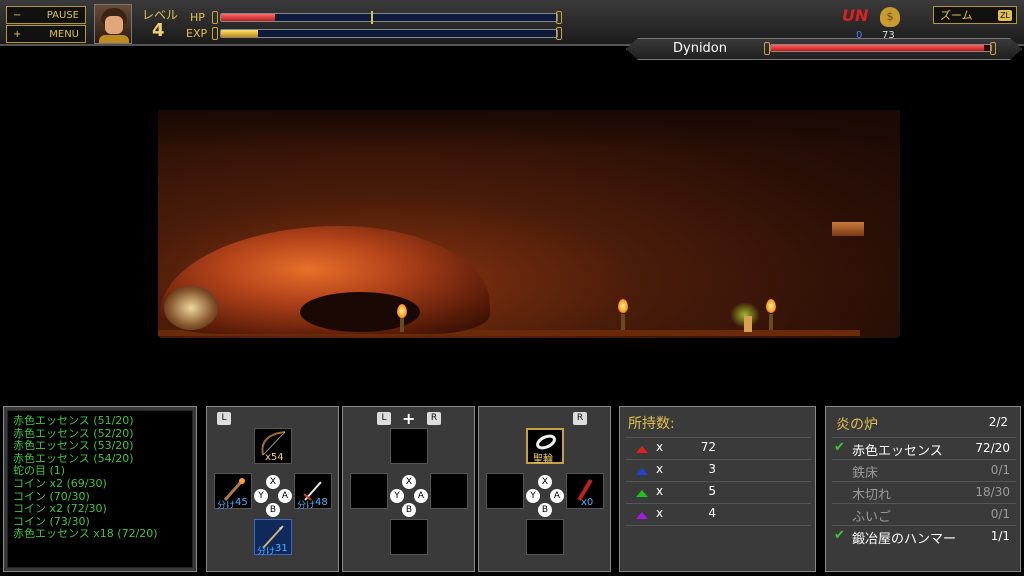 The height and width of the screenshot is (576, 1024). I want to click on wooden-ledge, so click(848, 229).